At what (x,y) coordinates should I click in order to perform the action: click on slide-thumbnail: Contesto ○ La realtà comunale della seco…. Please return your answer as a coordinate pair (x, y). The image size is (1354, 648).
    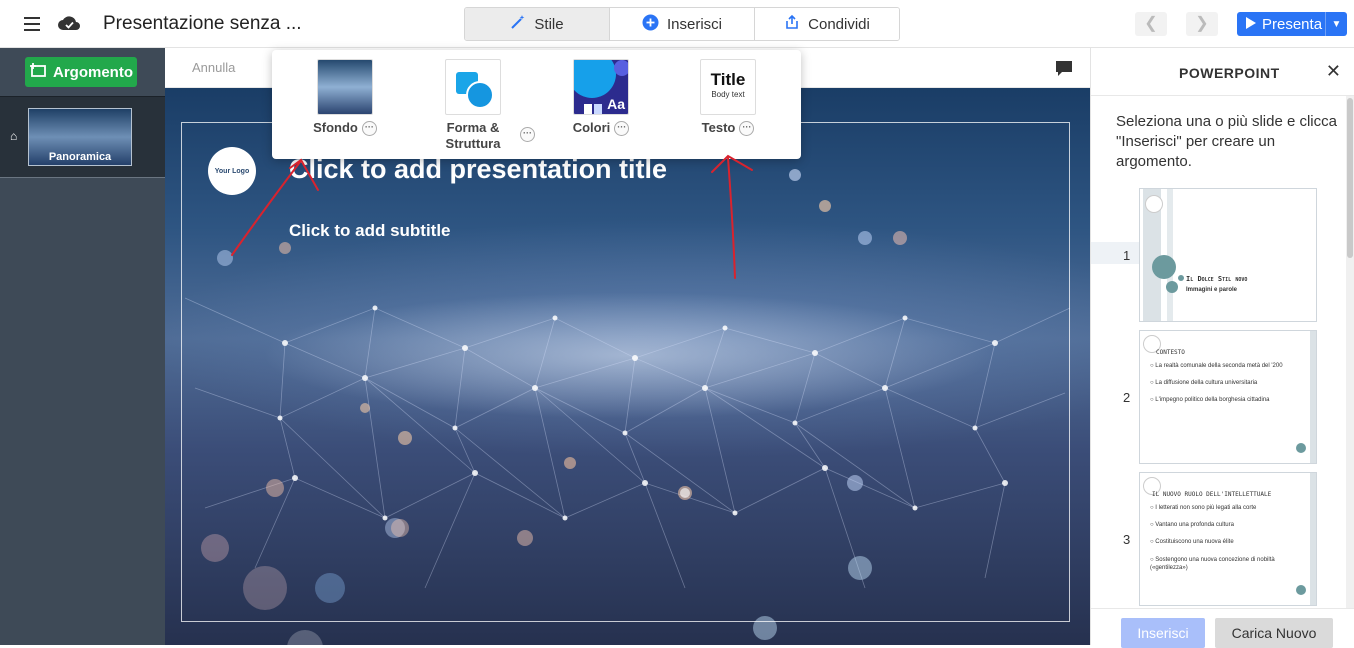
    Looking at the image, I should click on (1228, 397).